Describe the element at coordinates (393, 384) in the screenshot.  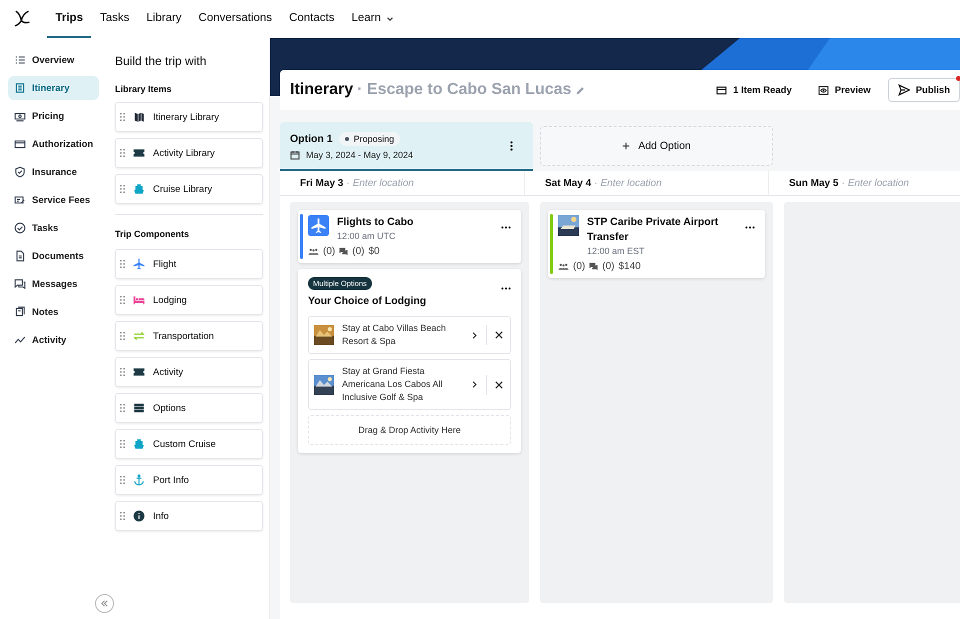
I see `choice-title: Stay at Grand Fiesta Americana Los Cabos All Inclusive Golf & Spa` at that location.